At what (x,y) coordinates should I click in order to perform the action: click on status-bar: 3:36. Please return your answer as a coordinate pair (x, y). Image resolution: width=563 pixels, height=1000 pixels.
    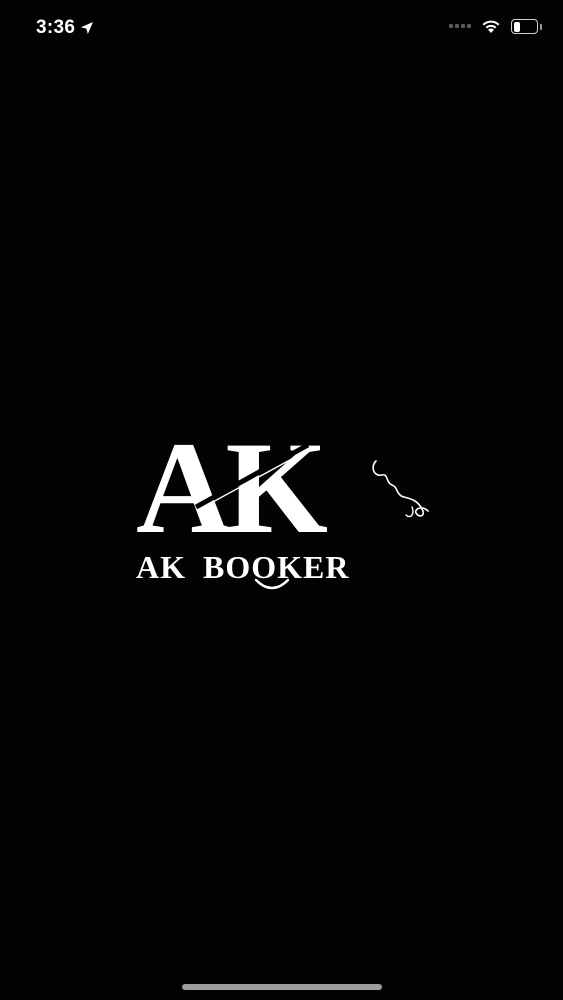
    Looking at the image, I should click on (281, 28).